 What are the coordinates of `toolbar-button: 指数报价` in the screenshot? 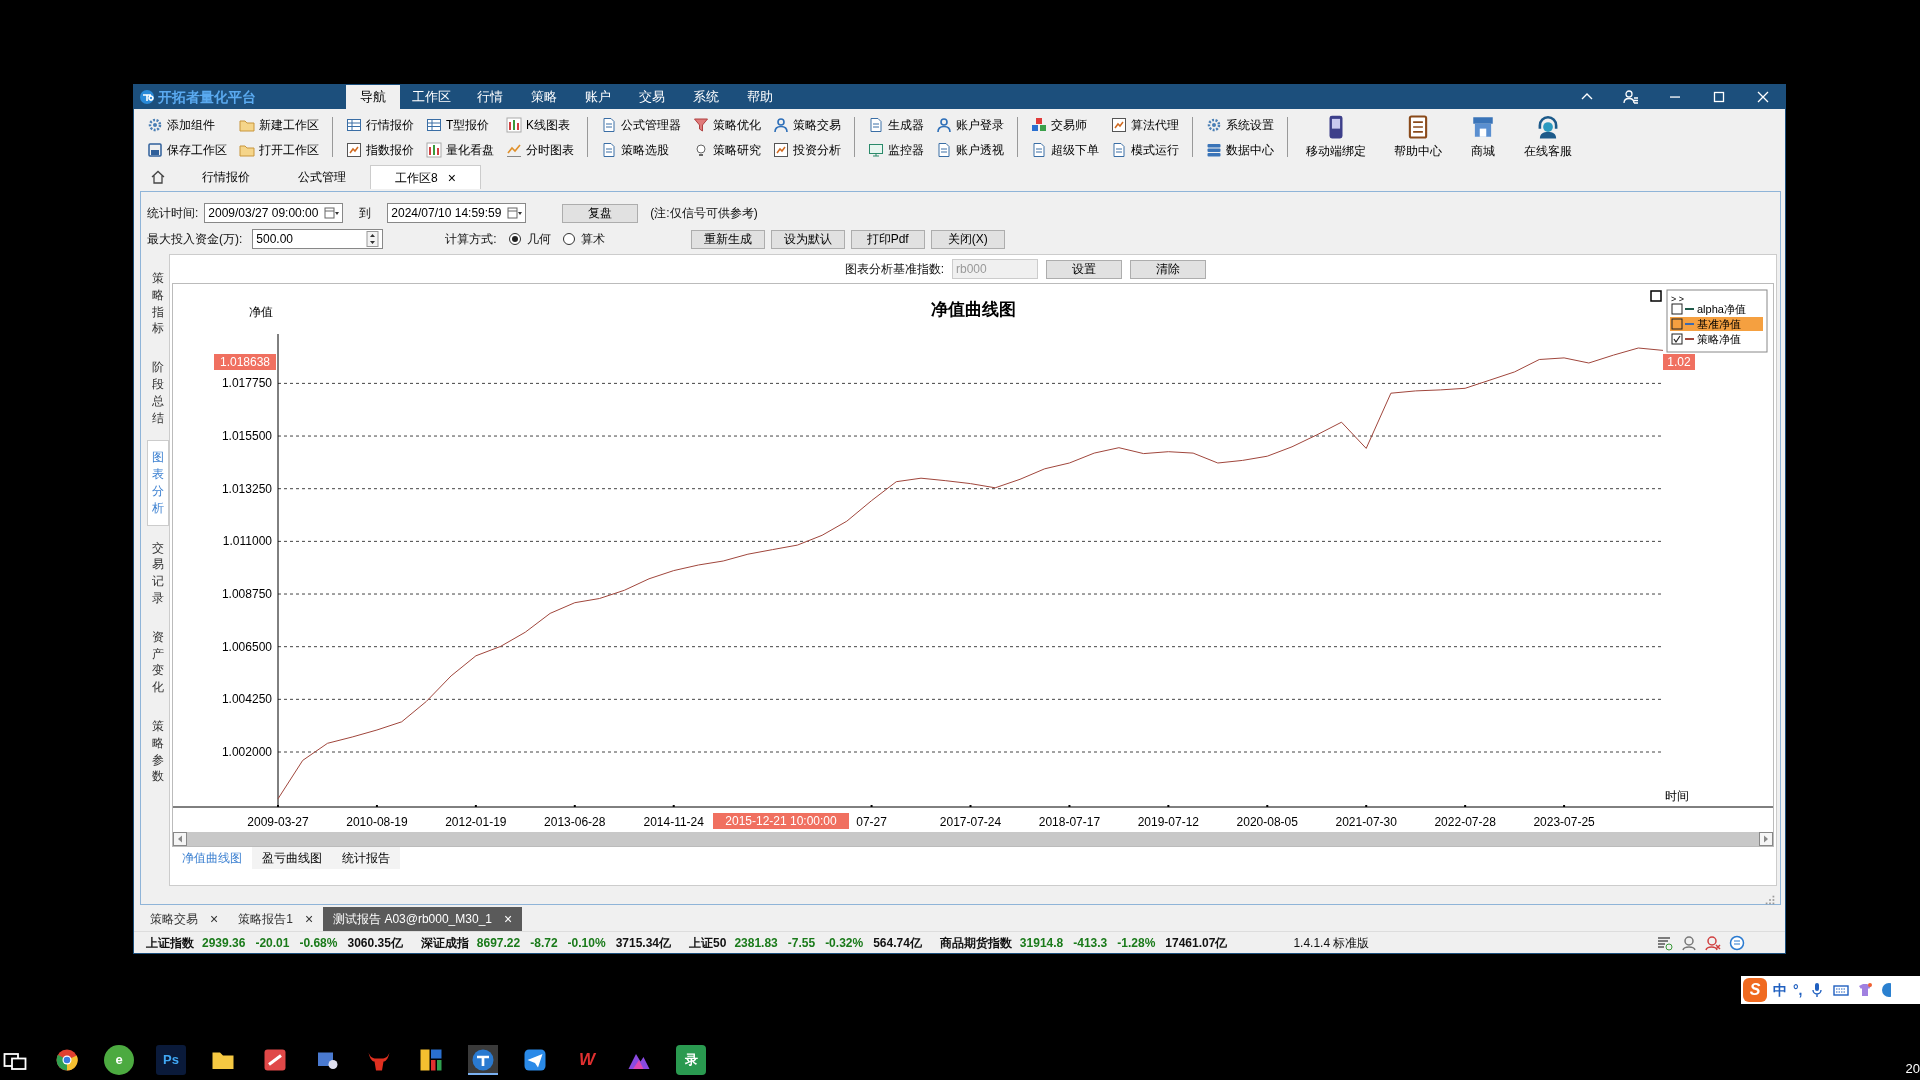 It's located at (380, 149).